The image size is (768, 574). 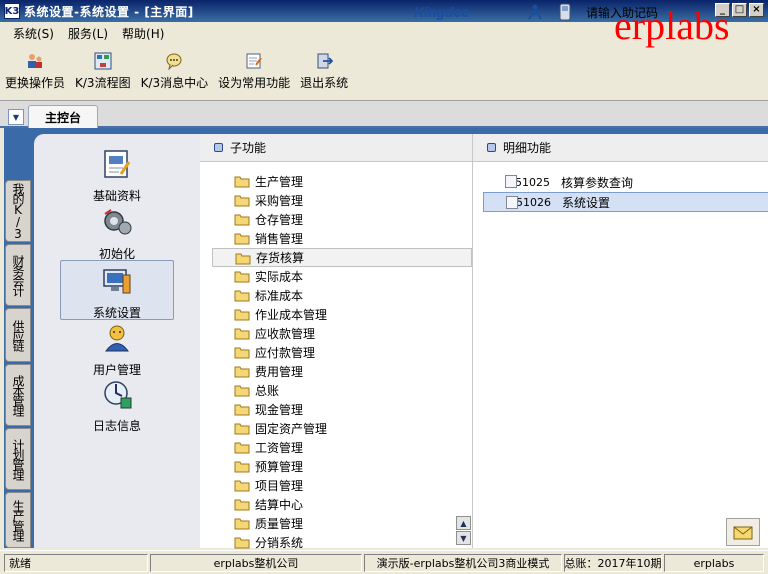 I want to click on module-basic-data: 基础资料, so click(x=117, y=176).